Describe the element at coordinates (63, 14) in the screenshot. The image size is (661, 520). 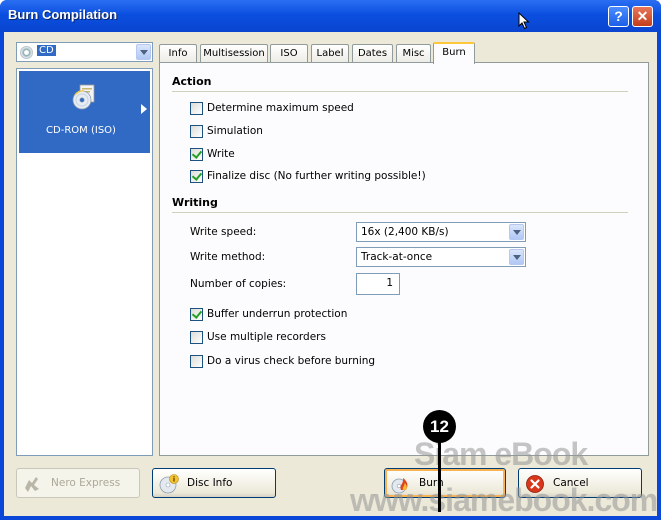
I see `window-title: Burn Compilation` at that location.